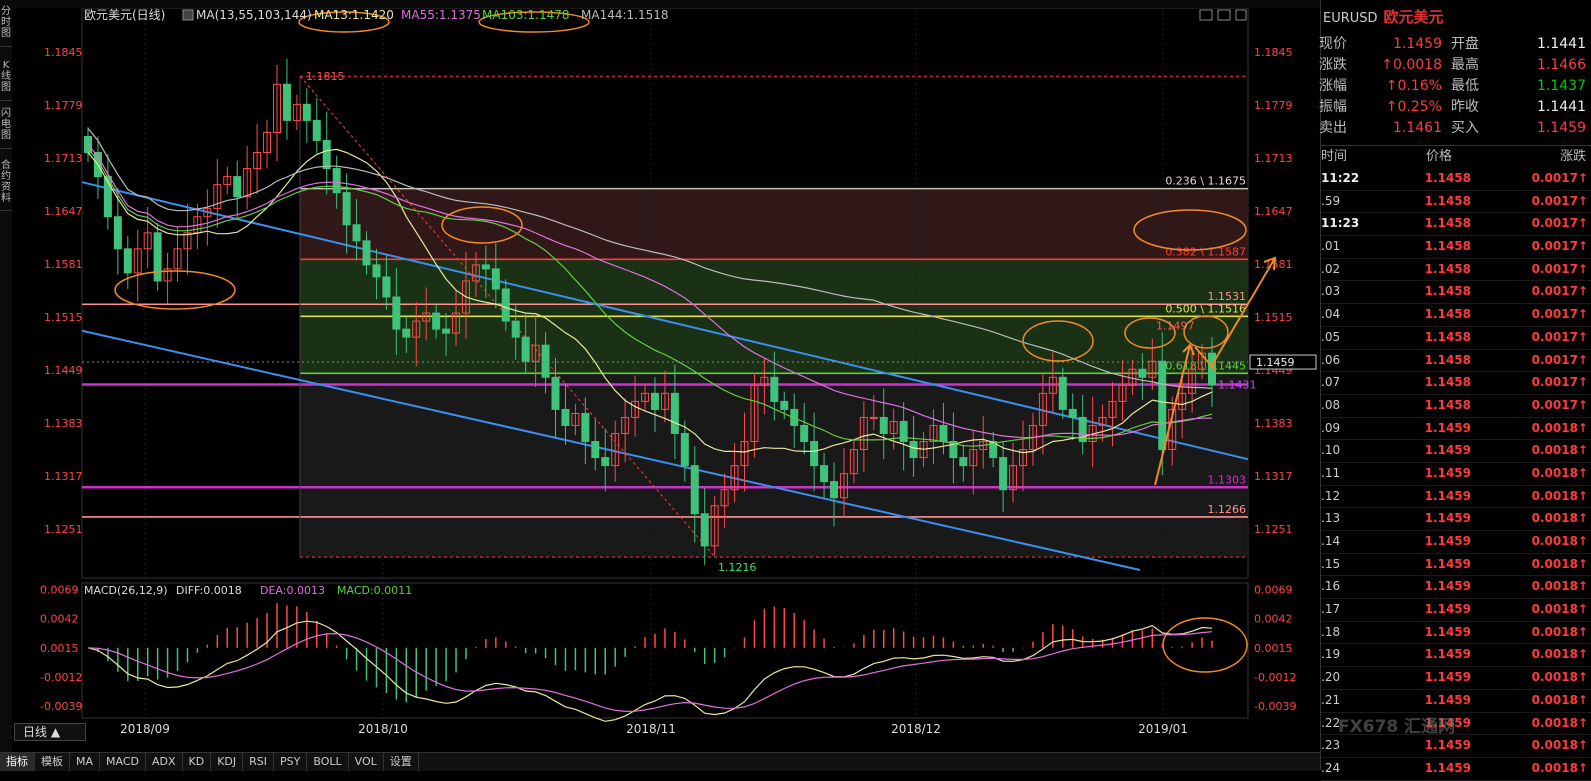 This screenshot has height=781, width=1591. What do you see at coordinates (1456, 338) in the screenshot?
I see `tick-row: .05 1.1458 0.0017↑` at bounding box center [1456, 338].